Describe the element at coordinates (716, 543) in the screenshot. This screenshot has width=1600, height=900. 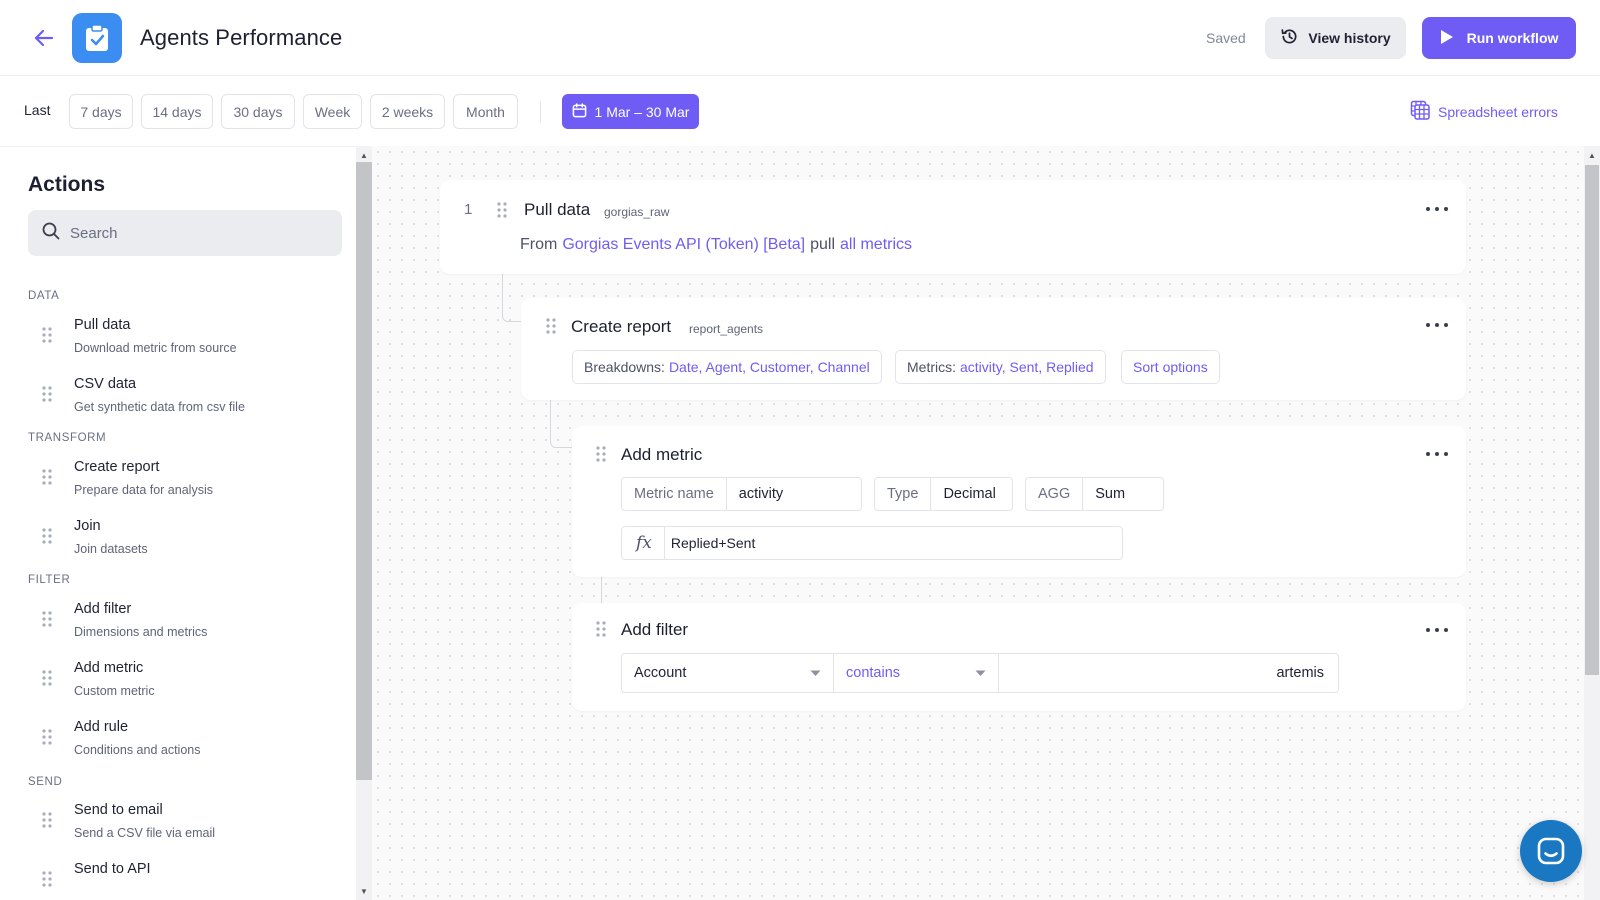
I see `formula-value: Replied+Sent` at that location.